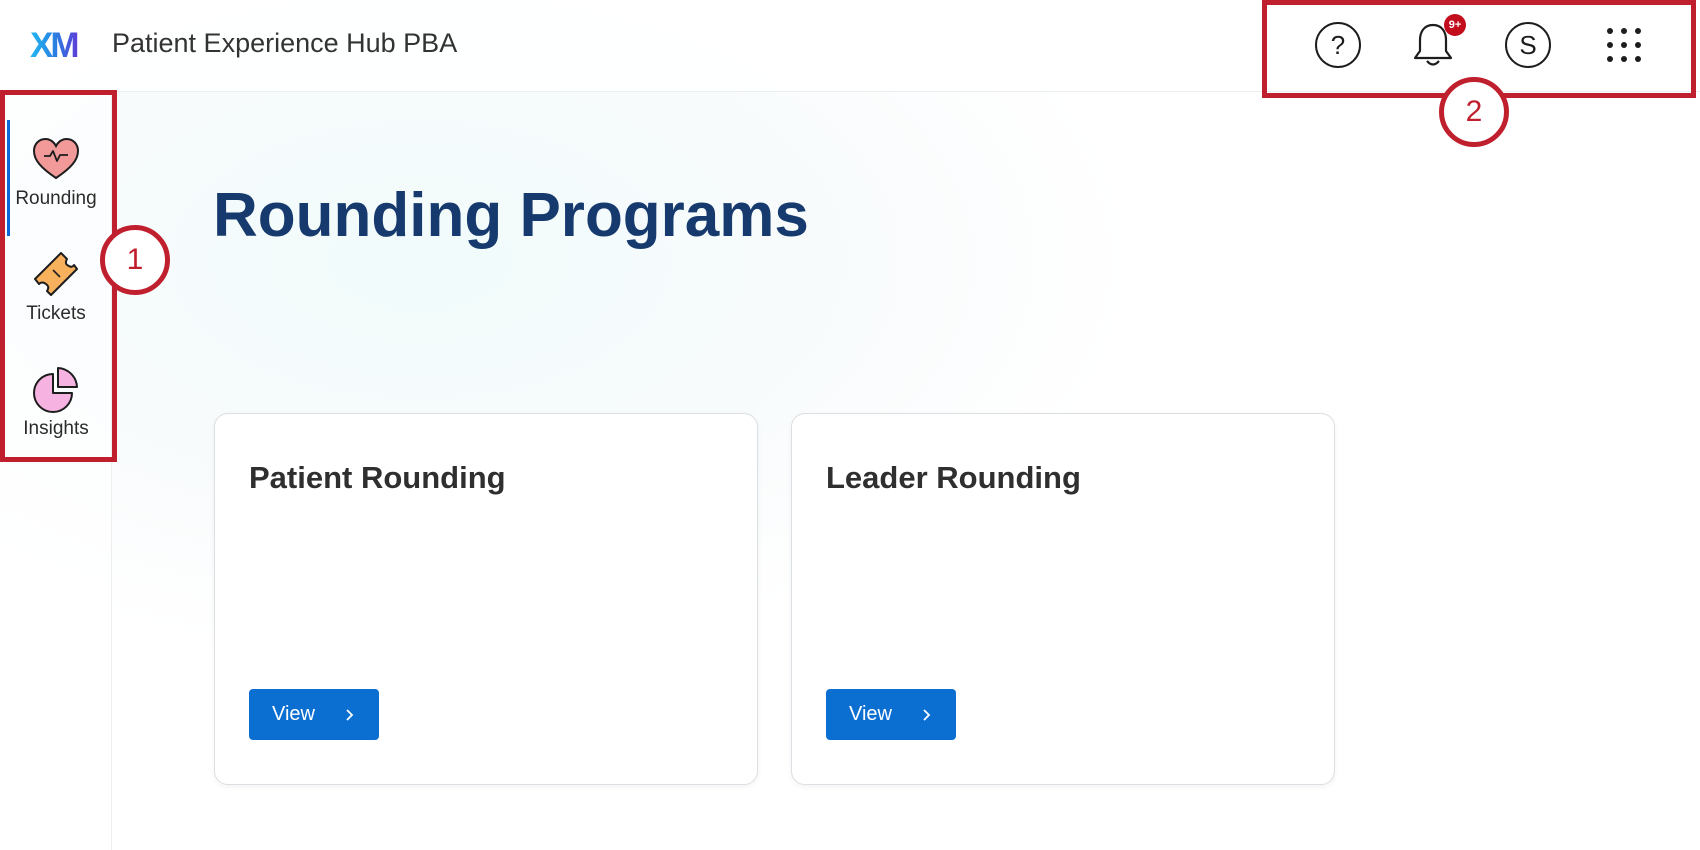 The width and height of the screenshot is (1700, 850). What do you see at coordinates (56, 428) in the screenshot?
I see `sidebar-item-label: Insights` at bounding box center [56, 428].